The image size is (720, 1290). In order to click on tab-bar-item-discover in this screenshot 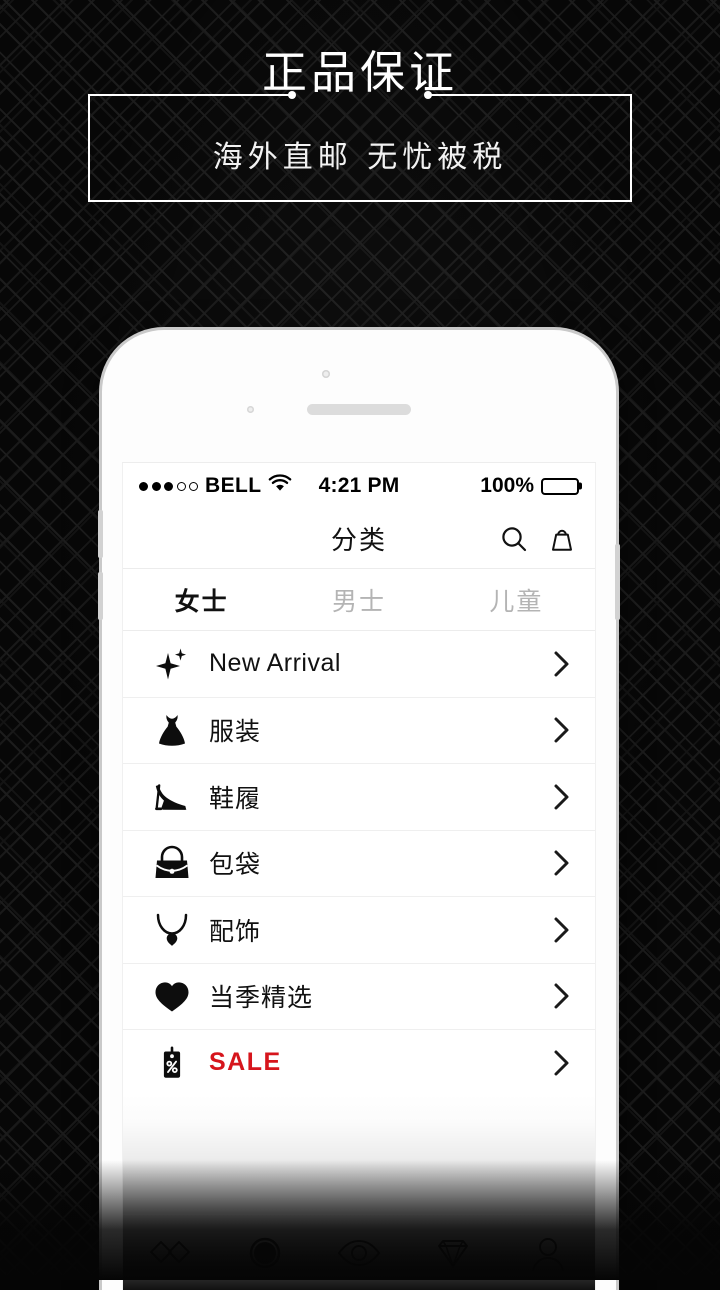, I will do `click(359, 1253)`.